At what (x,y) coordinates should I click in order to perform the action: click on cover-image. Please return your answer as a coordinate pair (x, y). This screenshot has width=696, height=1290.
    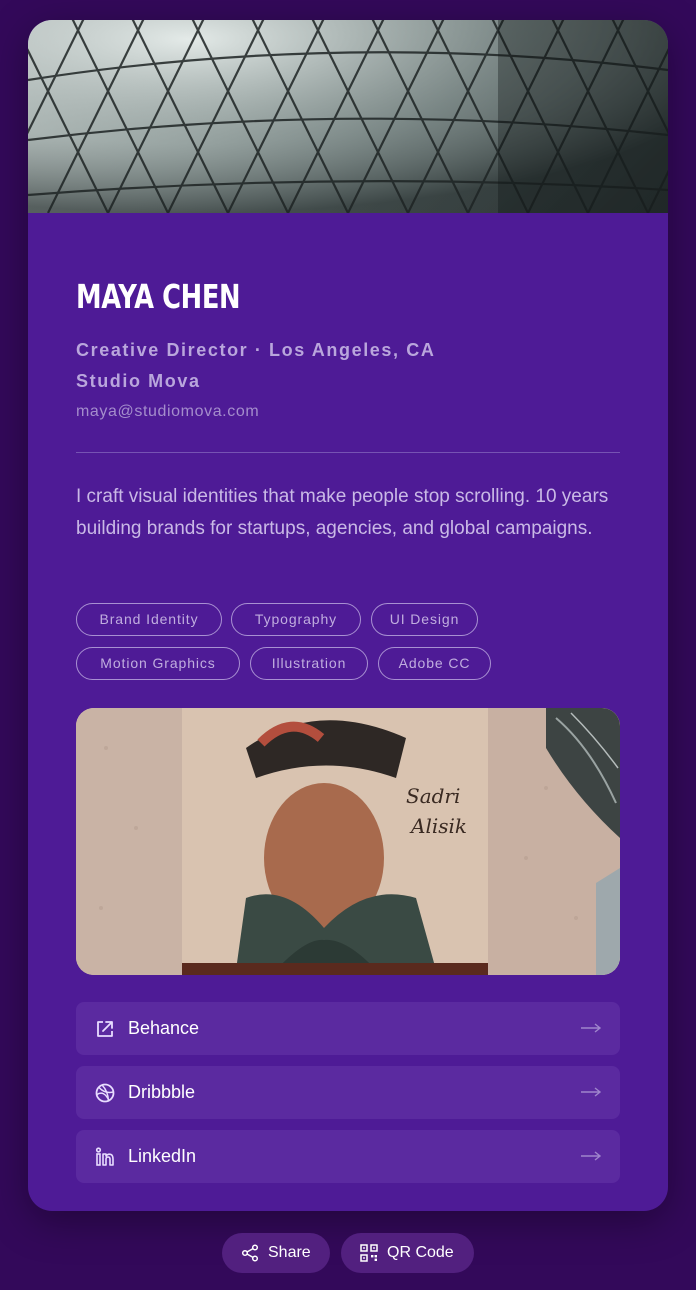
    Looking at the image, I should click on (348, 116).